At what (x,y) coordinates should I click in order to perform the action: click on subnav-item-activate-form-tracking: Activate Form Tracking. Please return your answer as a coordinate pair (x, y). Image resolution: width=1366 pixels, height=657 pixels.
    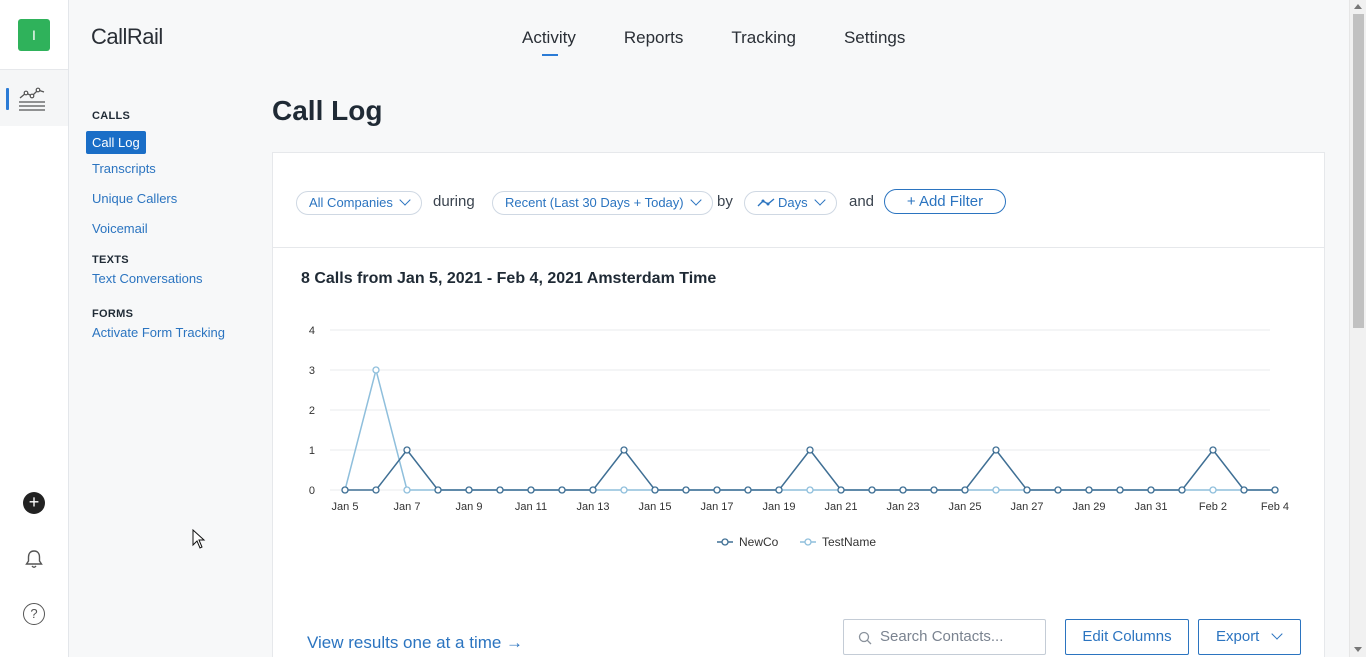
    Looking at the image, I should click on (174, 333).